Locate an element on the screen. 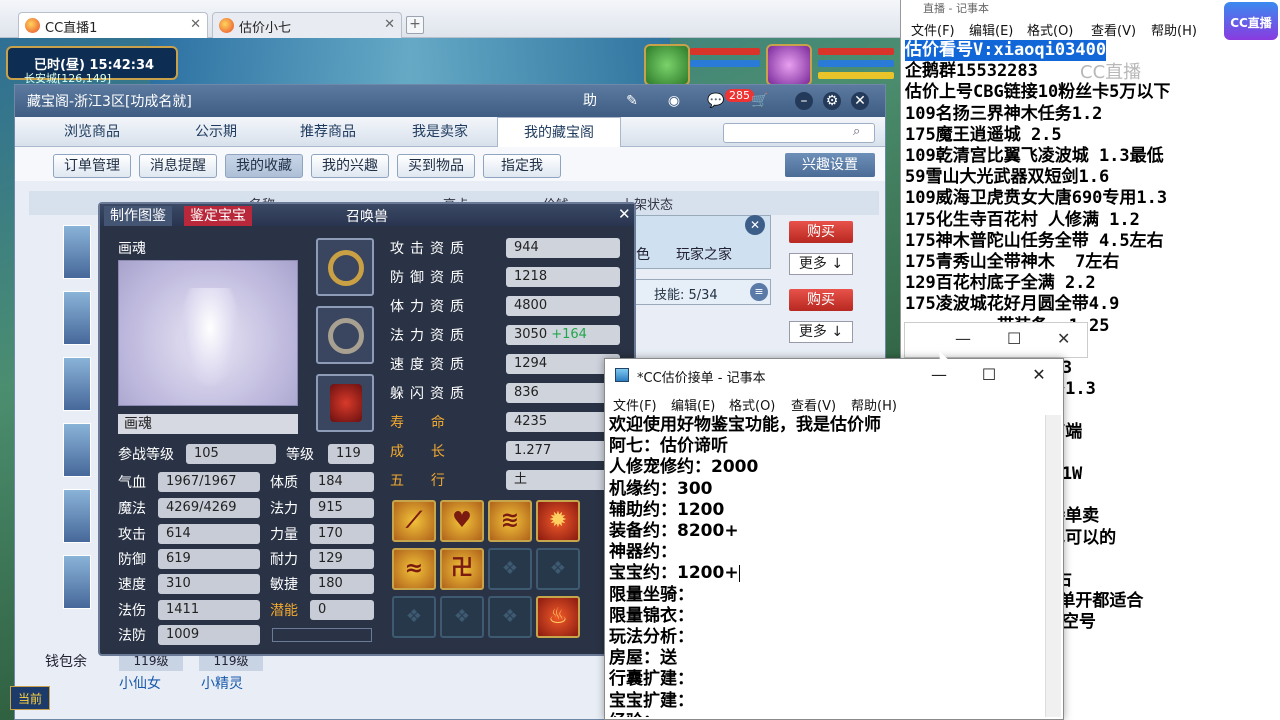 This screenshot has width=1280, height=720. stat-label-potential: 潜能 is located at coordinates (284, 611).